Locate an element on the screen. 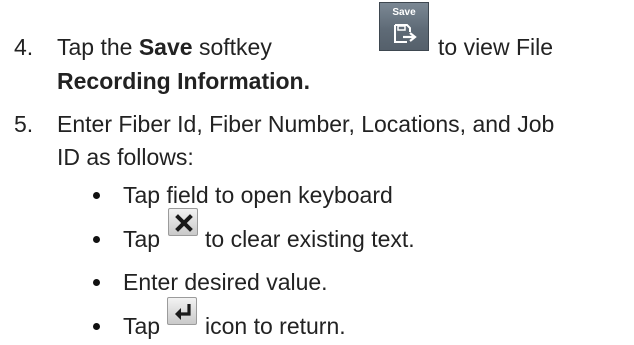  save-disk-arrow-icon is located at coordinates (405, 33).